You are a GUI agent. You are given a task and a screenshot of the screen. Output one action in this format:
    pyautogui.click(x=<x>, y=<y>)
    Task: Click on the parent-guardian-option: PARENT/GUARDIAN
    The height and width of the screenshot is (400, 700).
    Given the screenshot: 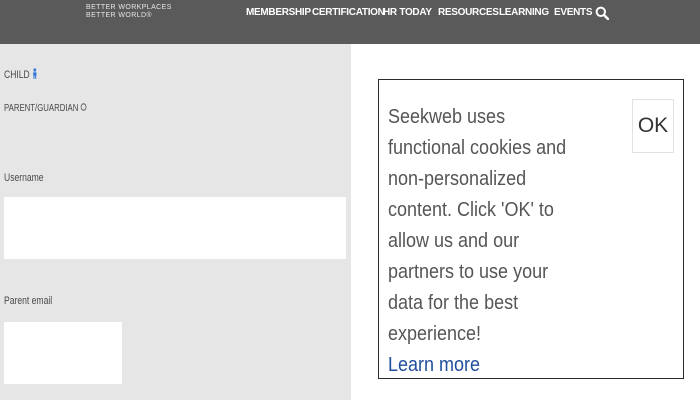 What is the action you would take?
    pyautogui.click(x=45, y=108)
    